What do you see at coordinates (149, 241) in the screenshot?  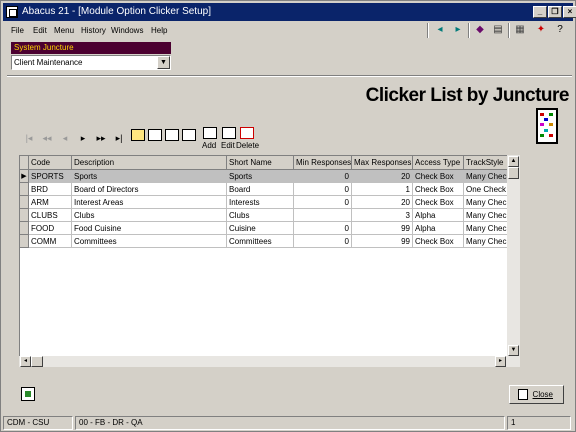 I see `cell-description: Committees` at bounding box center [149, 241].